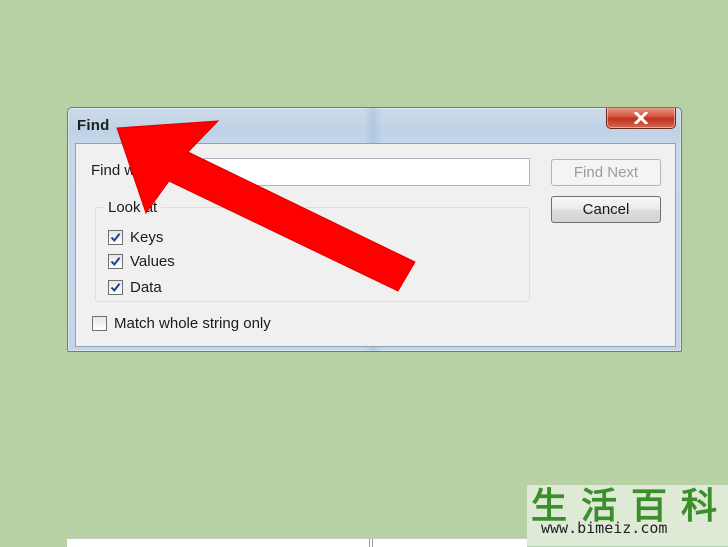 The image size is (728, 547). I want to click on find-what-label: Find what:, so click(126, 170).